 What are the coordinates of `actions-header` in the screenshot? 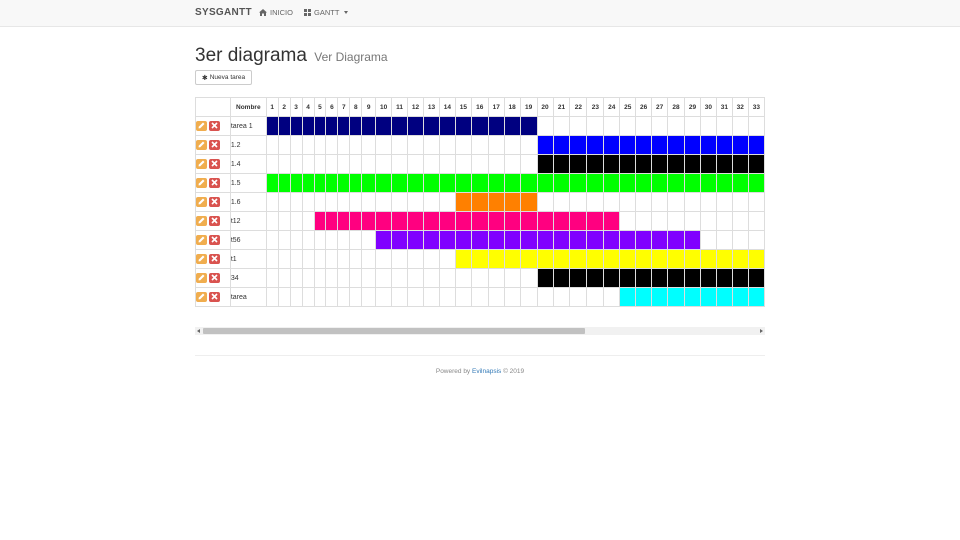 It's located at (213, 107).